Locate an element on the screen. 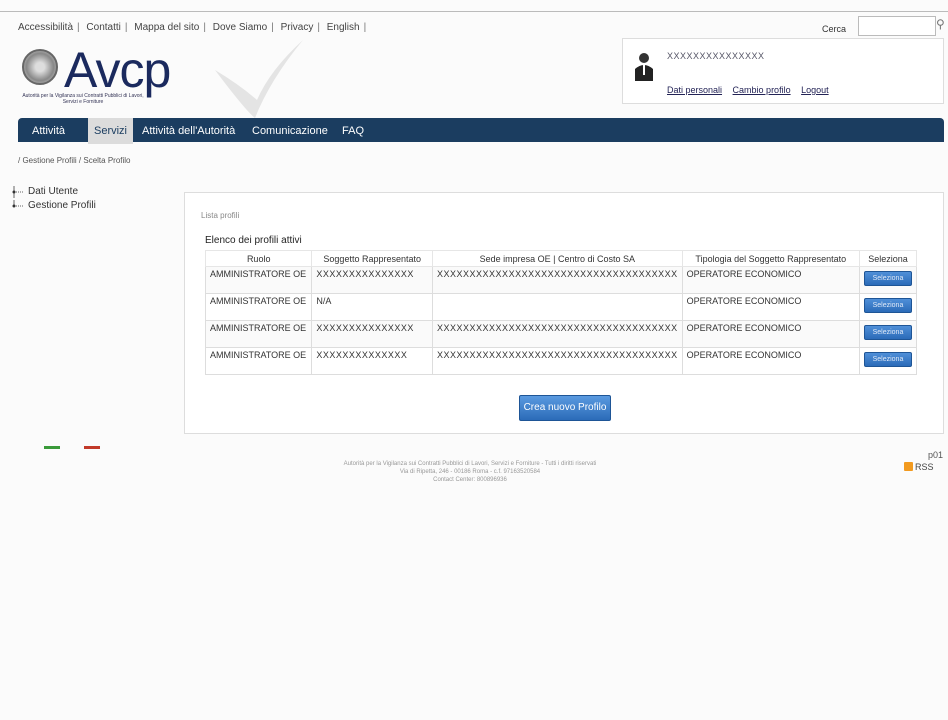 This screenshot has width=948, height=720. breadcrumb: / Gestione Profili / Scelta Profilo is located at coordinates (74, 160).